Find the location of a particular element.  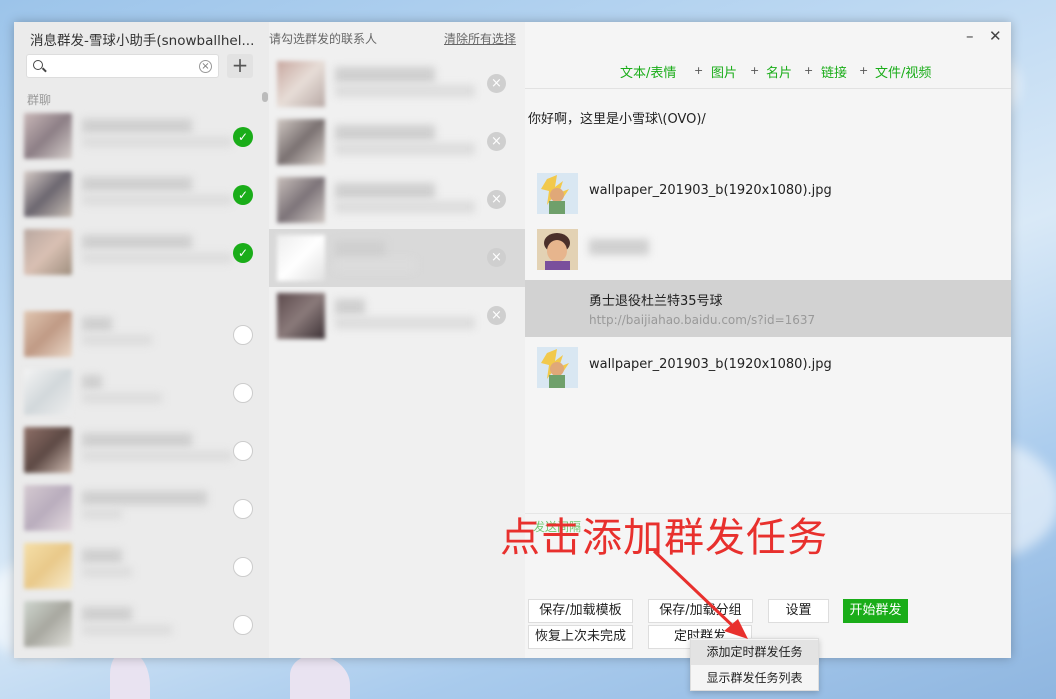

link-title: 勇士退役杜兰特35号球 is located at coordinates (656, 301).